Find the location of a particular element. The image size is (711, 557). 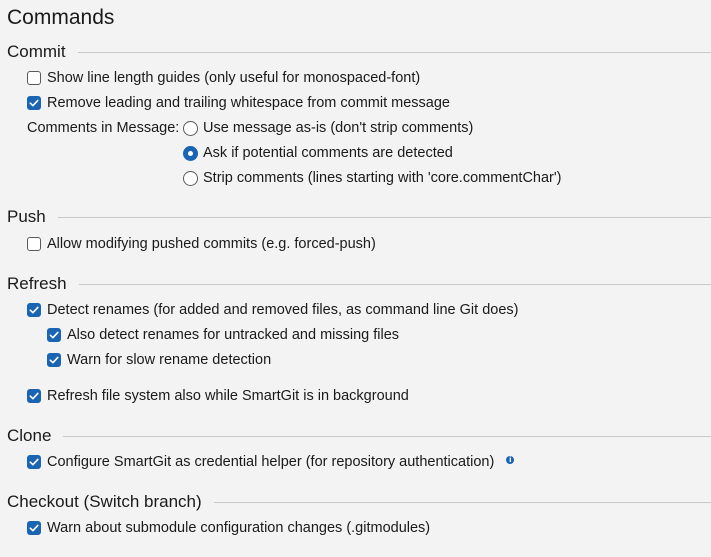

credential-helper-box is located at coordinates (34, 462).